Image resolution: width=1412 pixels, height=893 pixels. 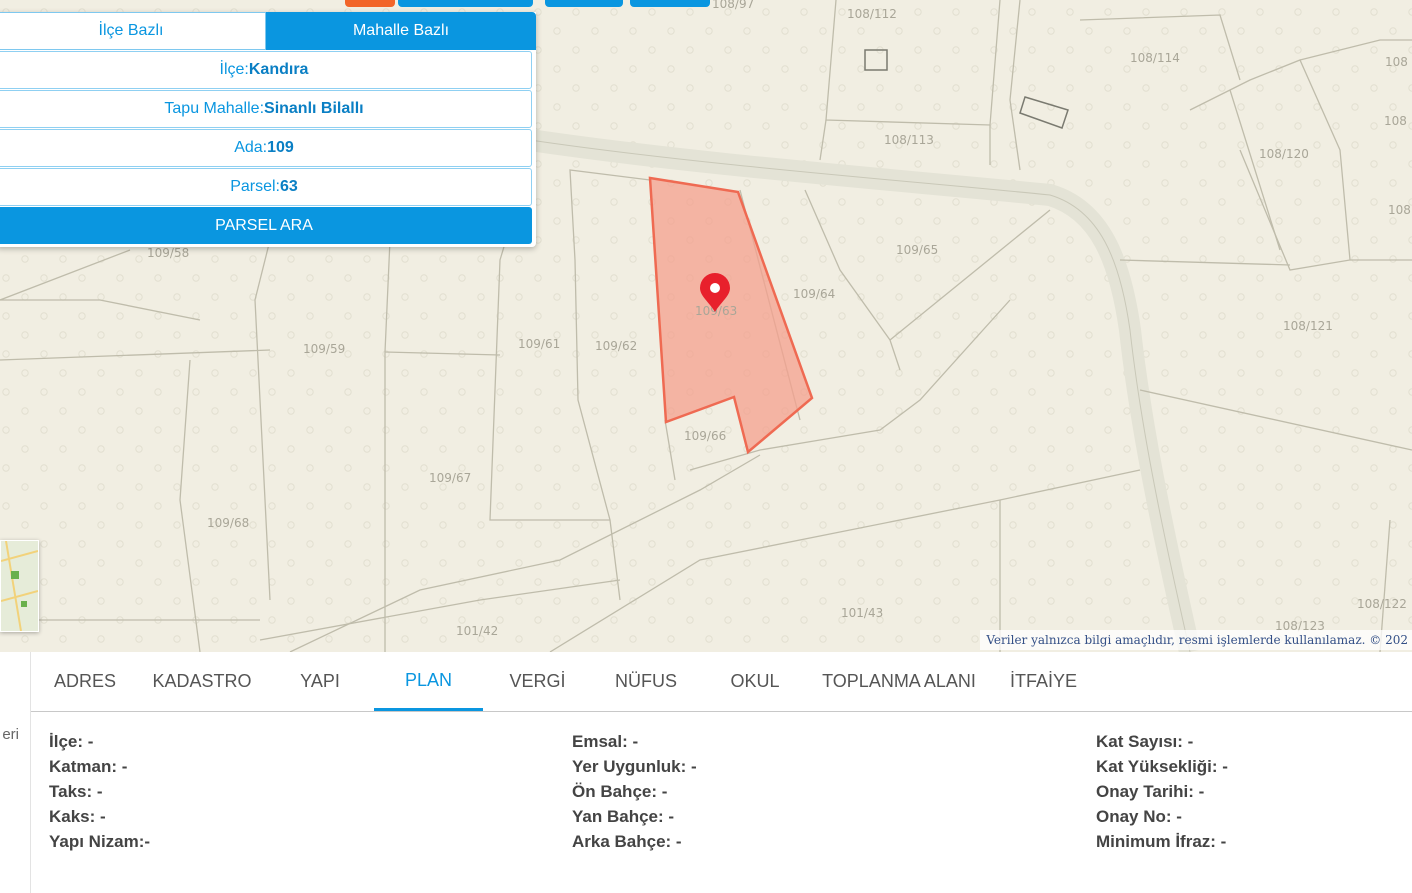 What do you see at coordinates (71, 741) in the screenshot?
I see `plan-ilce: İlçe: -` at bounding box center [71, 741].